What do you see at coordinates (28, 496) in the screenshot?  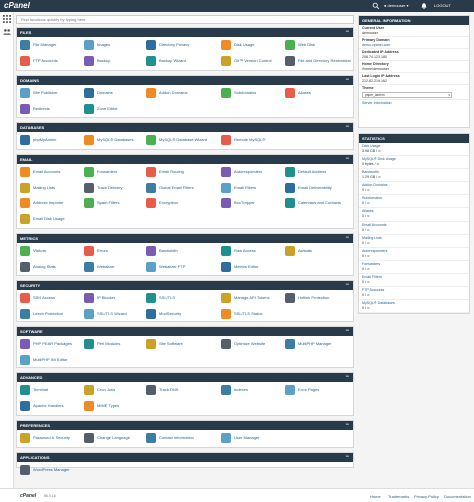 I see `footer-logo: cPanel` at bounding box center [28, 496].